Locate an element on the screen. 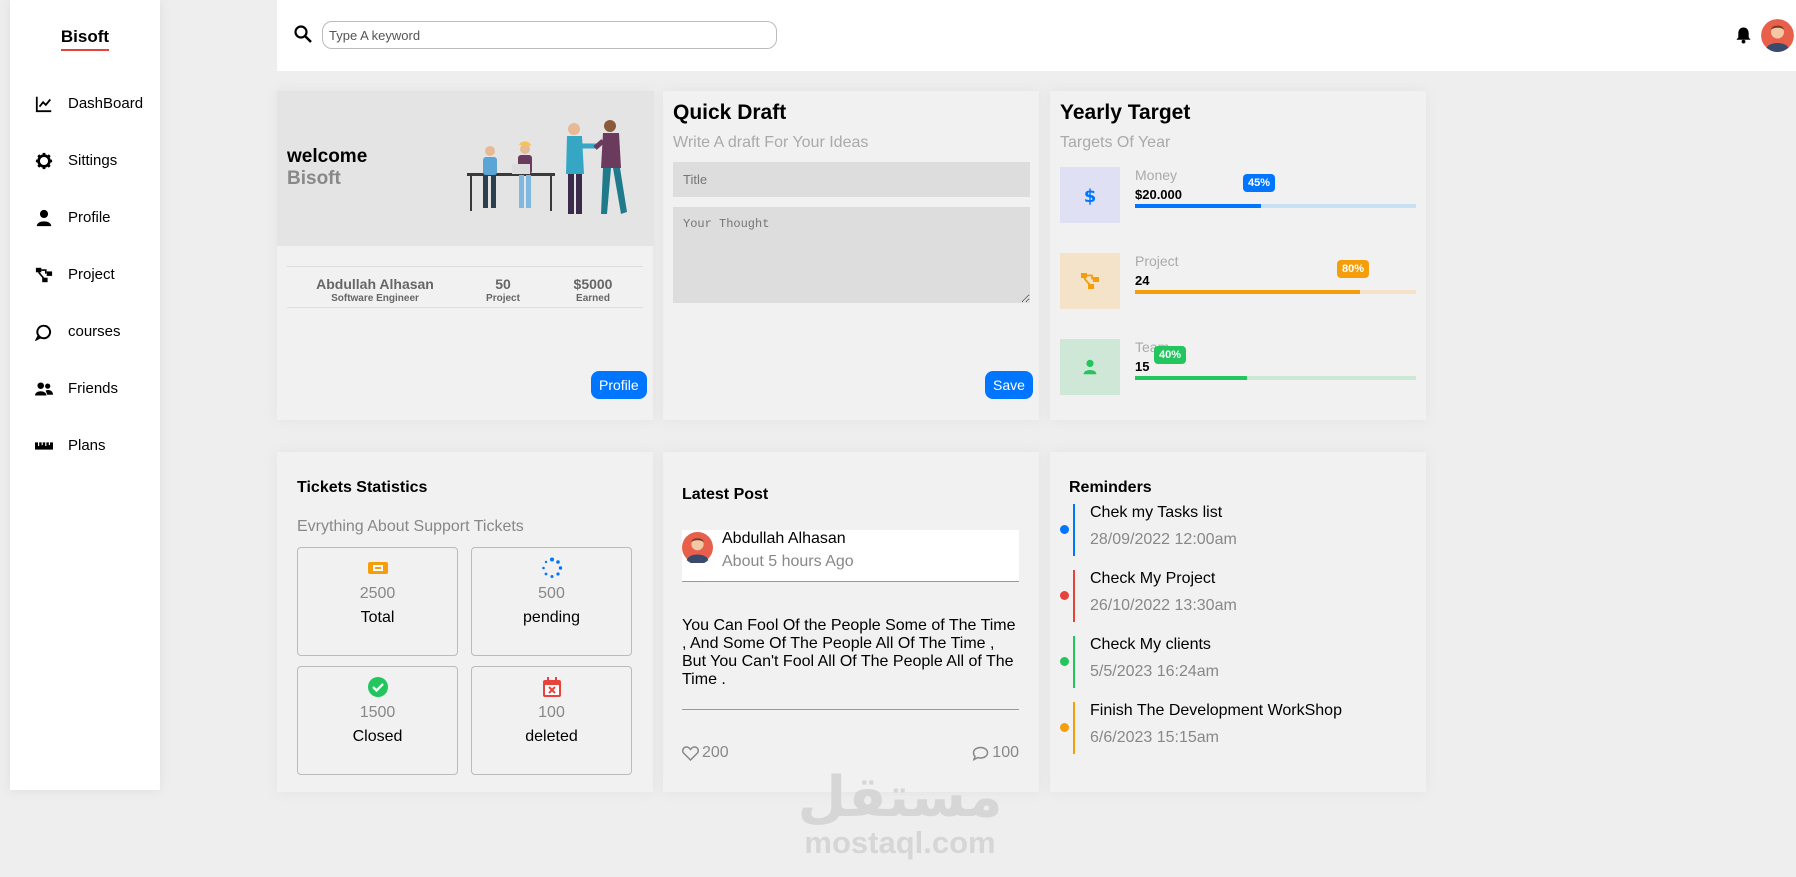 The image size is (1796, 877). post-author: Abdullah Alhasan is located at coordinates (784, 539).